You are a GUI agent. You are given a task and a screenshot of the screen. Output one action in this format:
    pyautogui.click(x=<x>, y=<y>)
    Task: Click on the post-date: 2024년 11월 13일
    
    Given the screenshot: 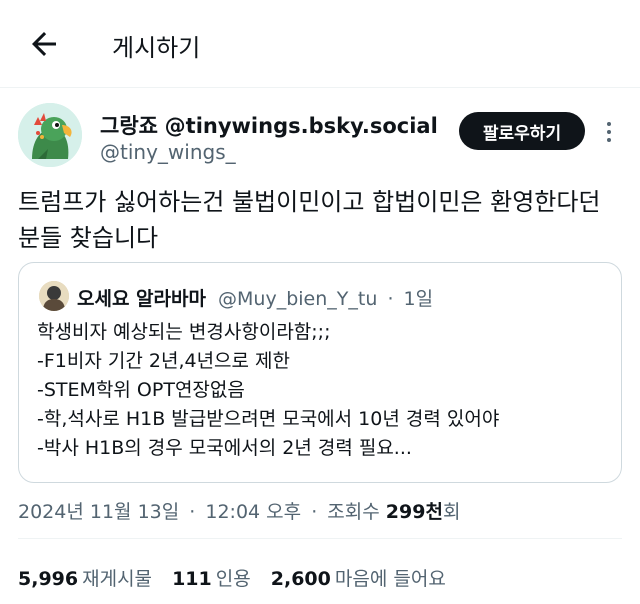 What is the action you would take?
    pyautogui.click(x=98, y=512)
    